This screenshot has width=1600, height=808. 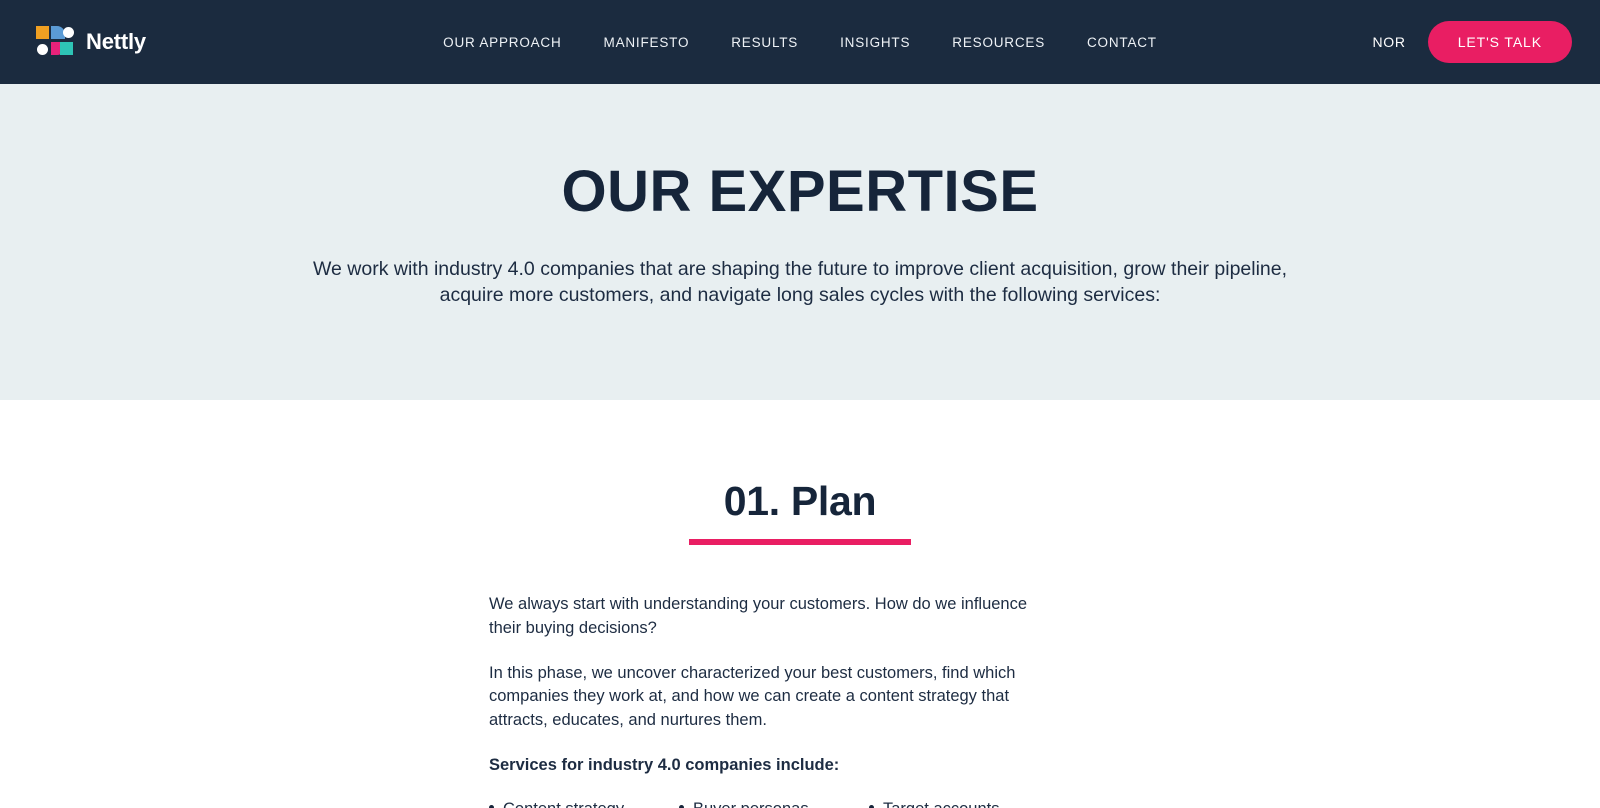 What do you see at coordinates (751, 804) in the screenshot?
I see `service-label: Buyer personas` at bounding box center [751, 804].